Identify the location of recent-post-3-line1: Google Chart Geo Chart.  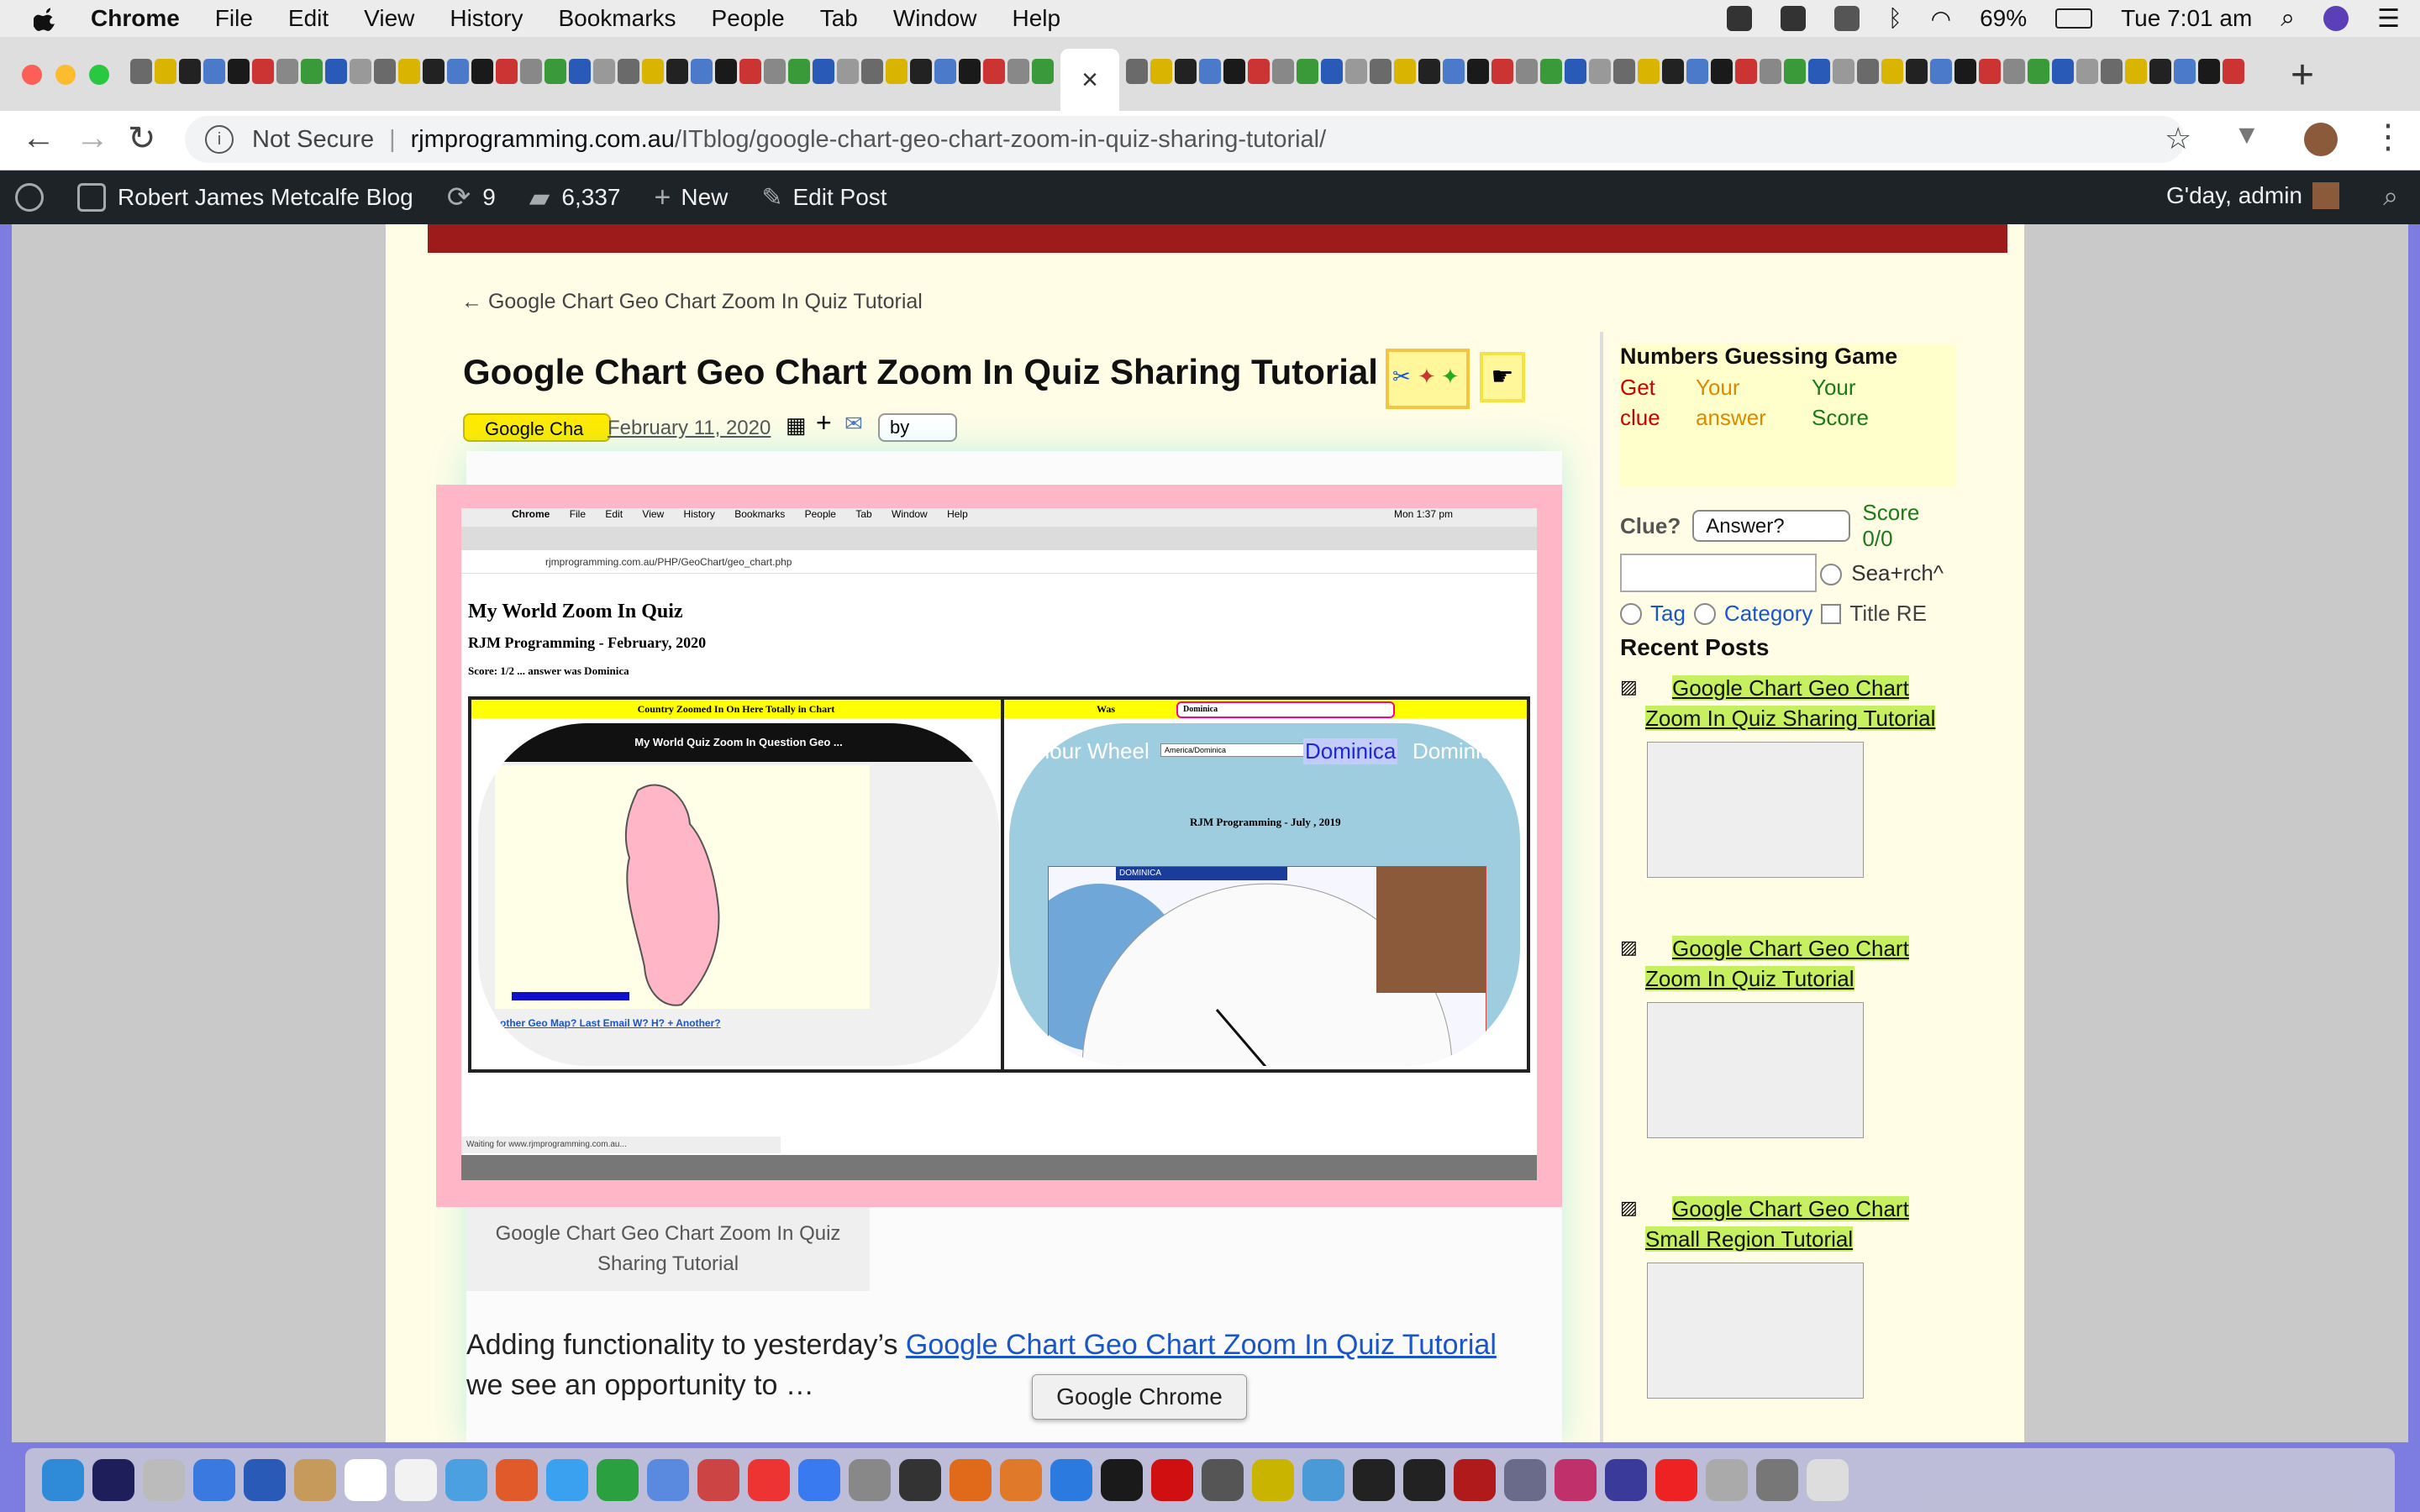
(1791, 1208).